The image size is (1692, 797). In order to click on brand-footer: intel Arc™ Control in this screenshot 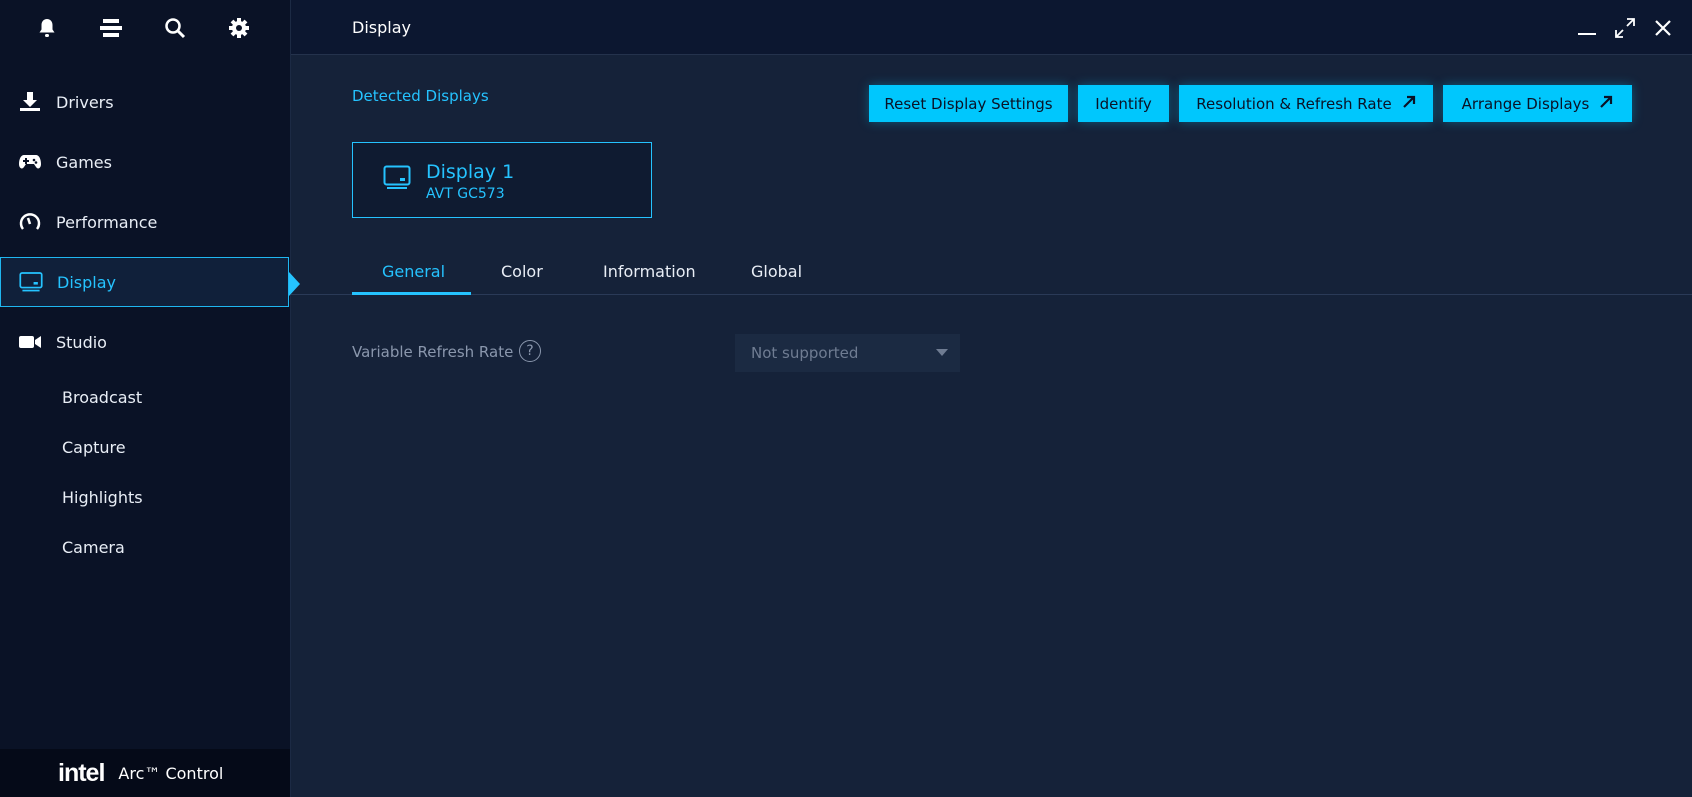, I will do `click(145, 773)`.